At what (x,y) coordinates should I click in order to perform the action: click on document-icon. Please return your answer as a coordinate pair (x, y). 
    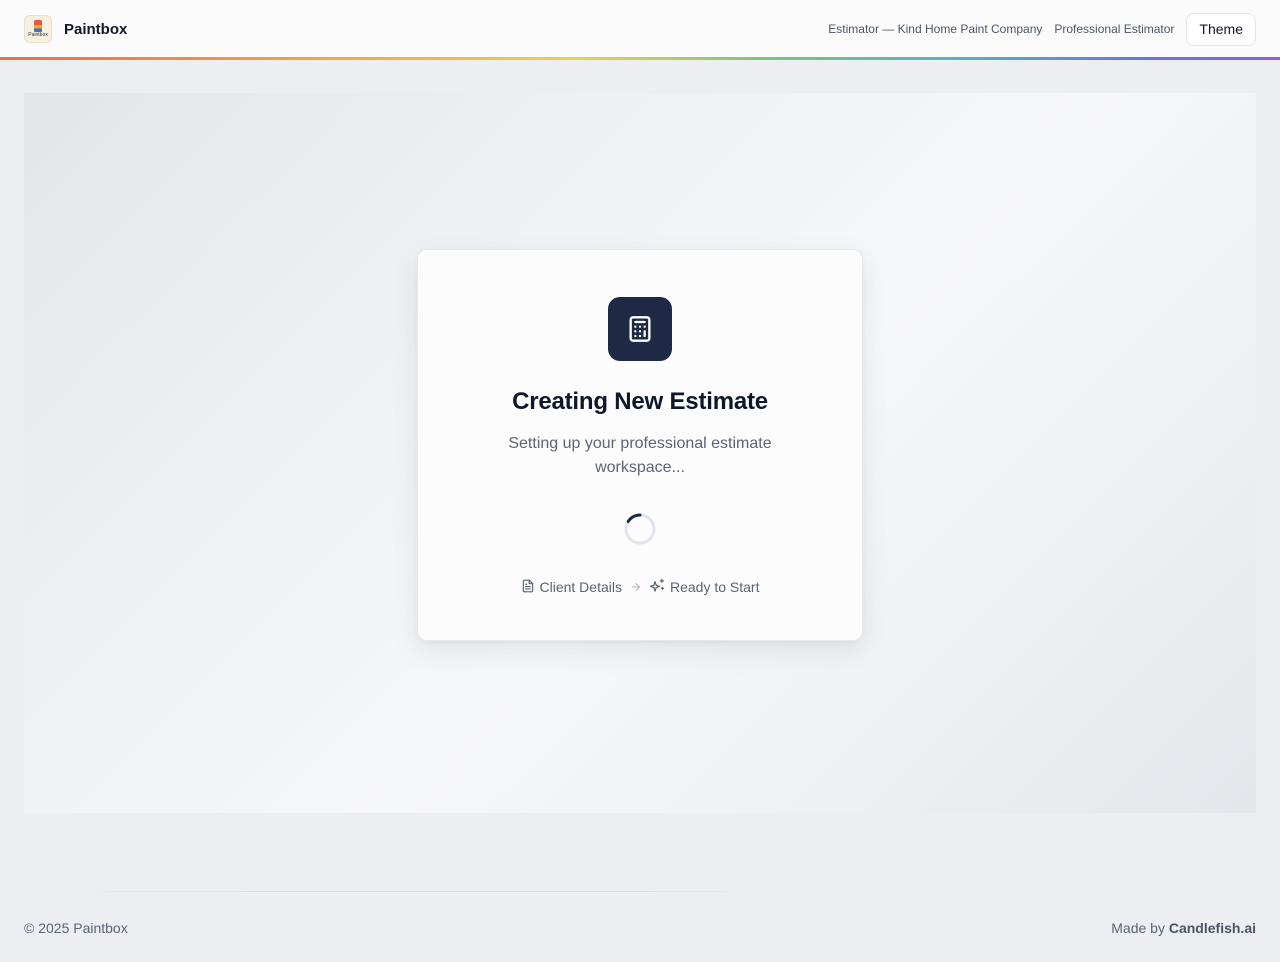
    Looking at the image, I should click on (528, 587).